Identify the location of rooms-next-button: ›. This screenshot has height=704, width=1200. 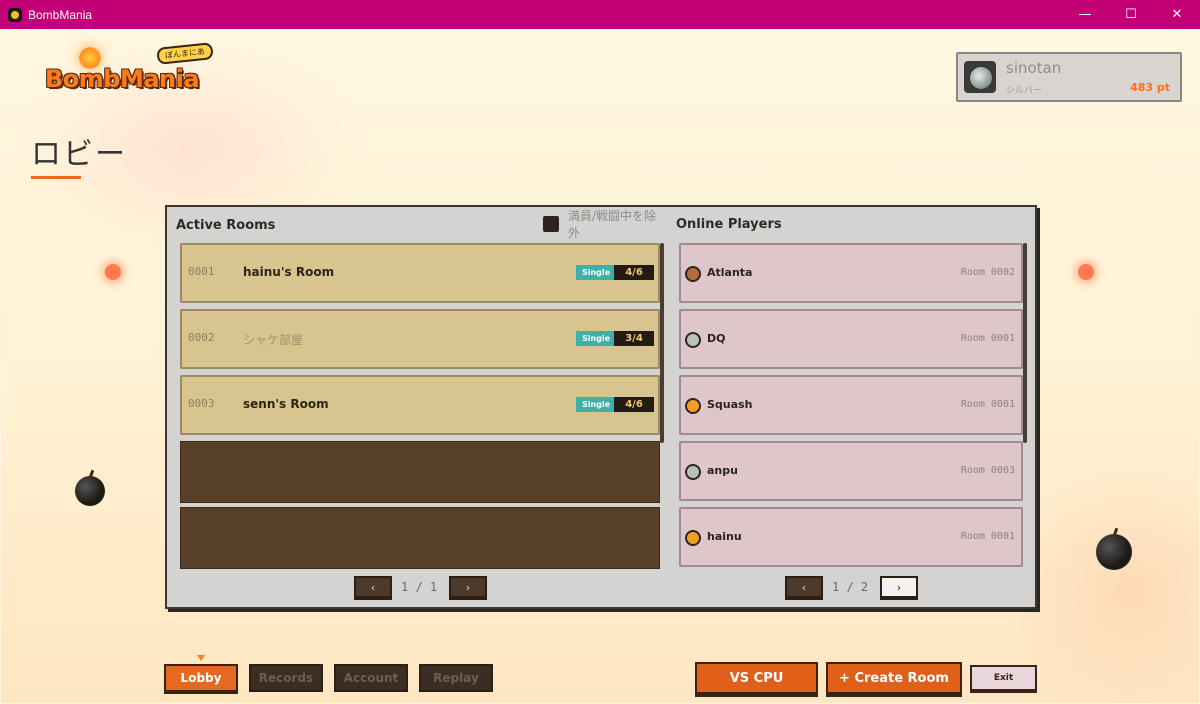
(468, 587).